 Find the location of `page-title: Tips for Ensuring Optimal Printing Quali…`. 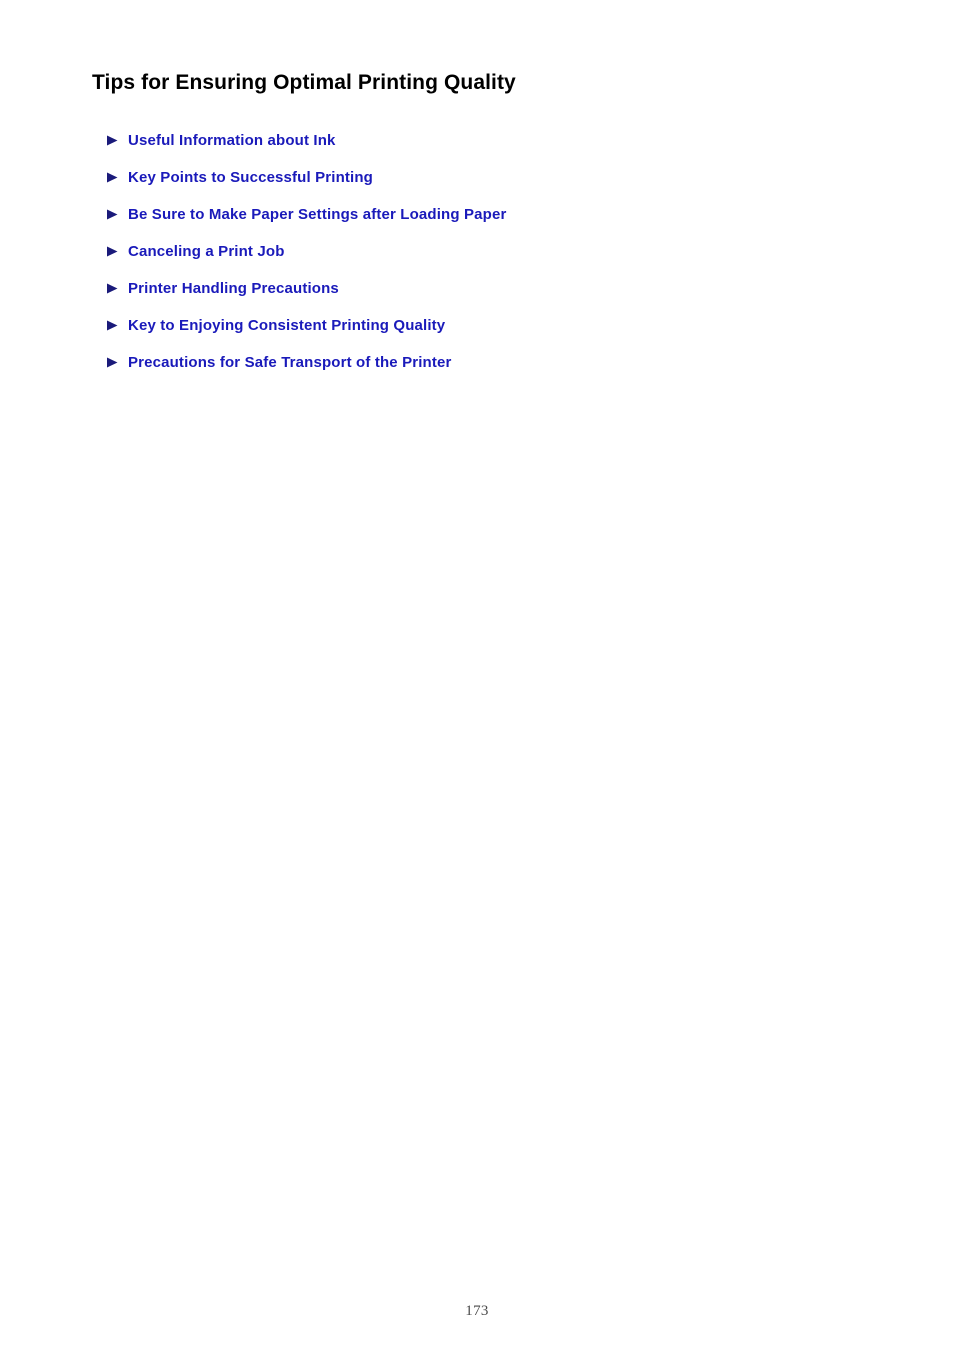

page-title: Tips for Ensuring Optimal Printing Quali… is located at coordinates (304, 82).